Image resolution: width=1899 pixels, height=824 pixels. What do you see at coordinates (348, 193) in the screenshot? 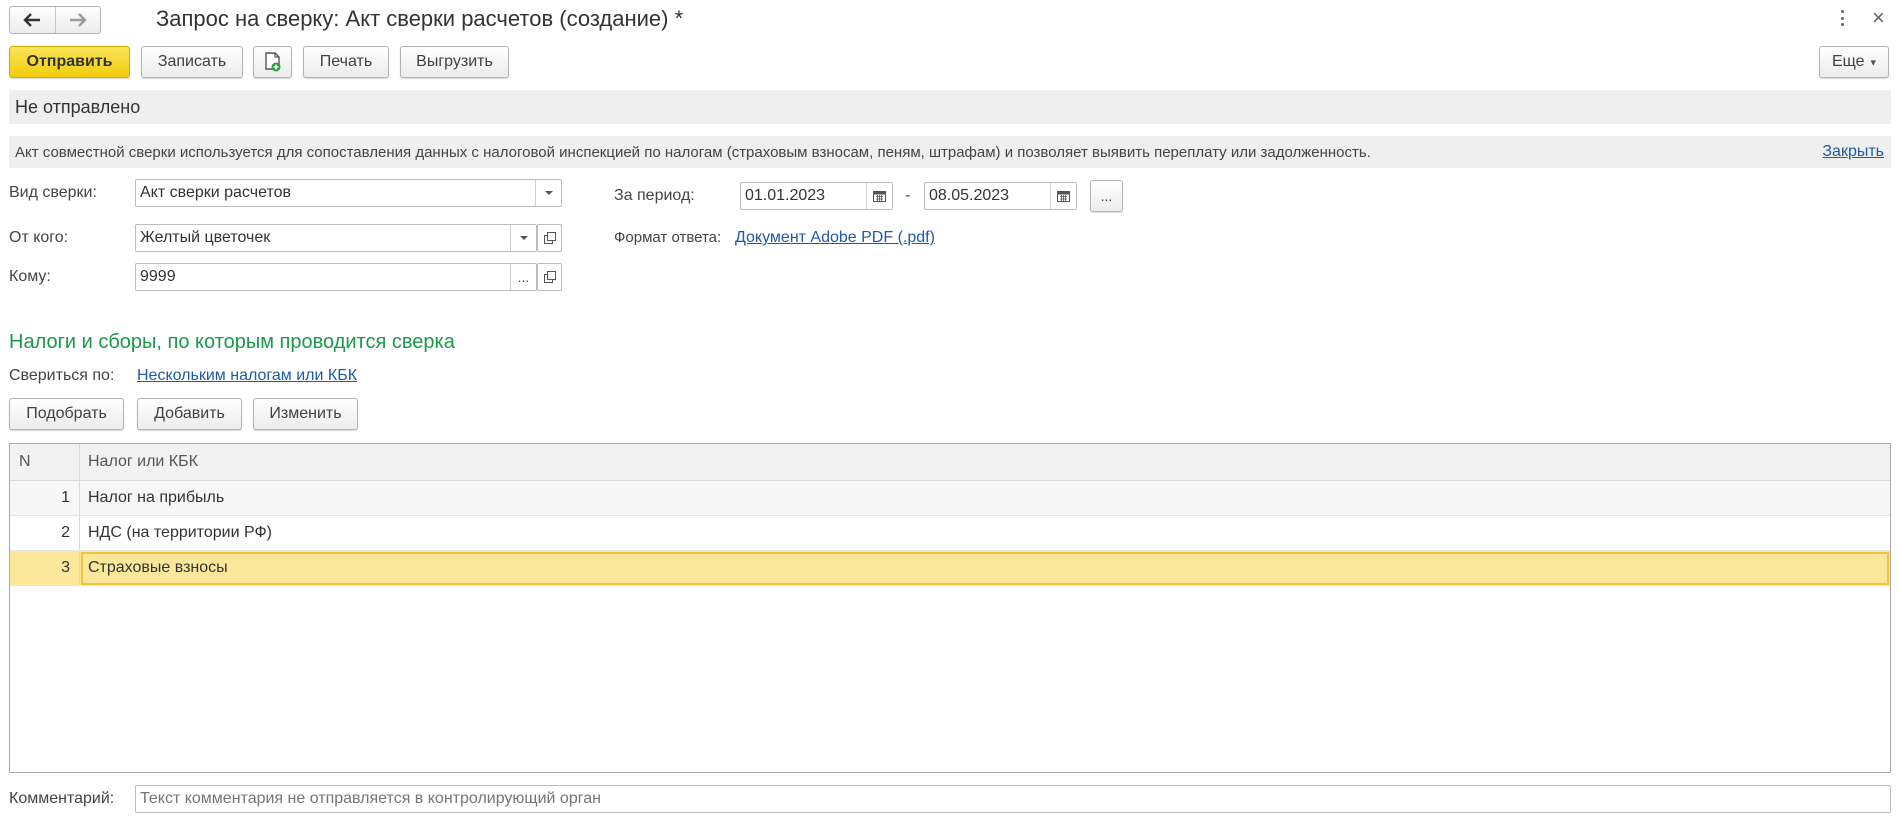
I see `kind-select: Акт сверки расчетов` at bounding box center [348, 193].